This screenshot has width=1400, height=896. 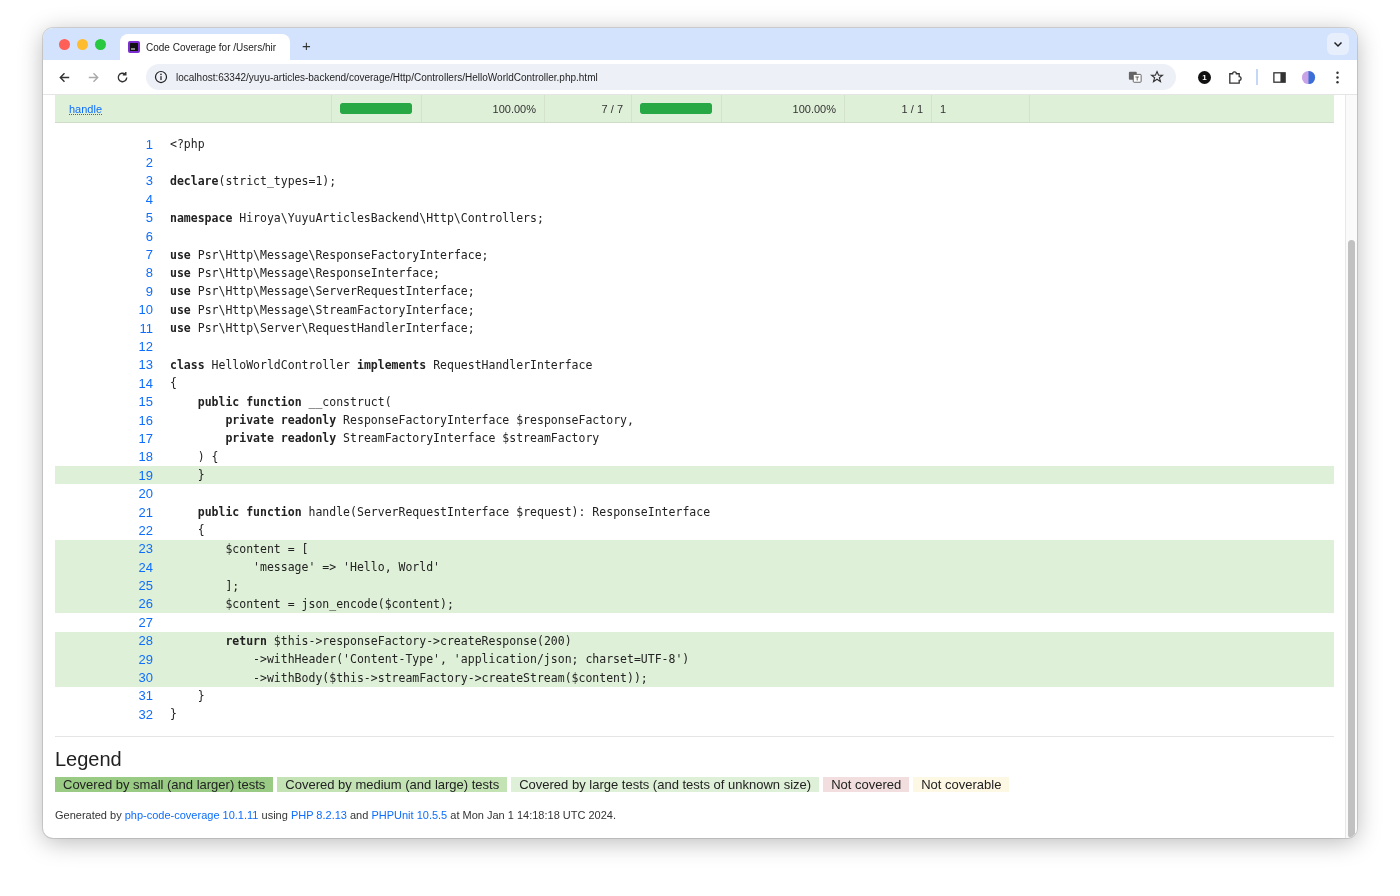 What do you see at coordinates (104, 365) in the screenshot?
I see `line-number: 13` at bounding box center [104, 365].